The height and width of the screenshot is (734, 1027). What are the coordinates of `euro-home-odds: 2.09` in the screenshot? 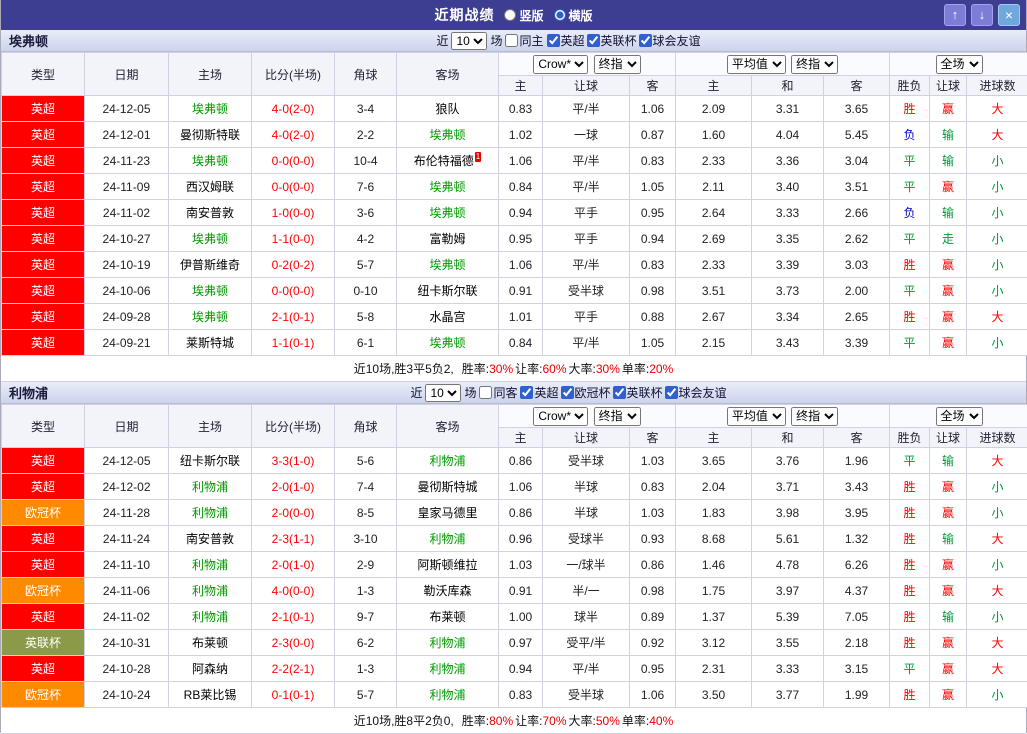 It's located at (714, 109).